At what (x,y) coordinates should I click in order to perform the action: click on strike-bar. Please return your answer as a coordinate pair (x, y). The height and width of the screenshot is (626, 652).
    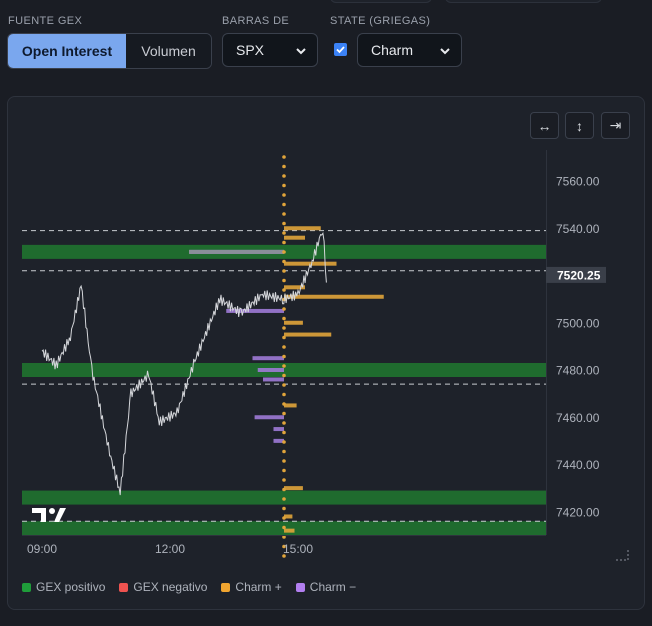
    Looking at the image, I should click on (236, 251).